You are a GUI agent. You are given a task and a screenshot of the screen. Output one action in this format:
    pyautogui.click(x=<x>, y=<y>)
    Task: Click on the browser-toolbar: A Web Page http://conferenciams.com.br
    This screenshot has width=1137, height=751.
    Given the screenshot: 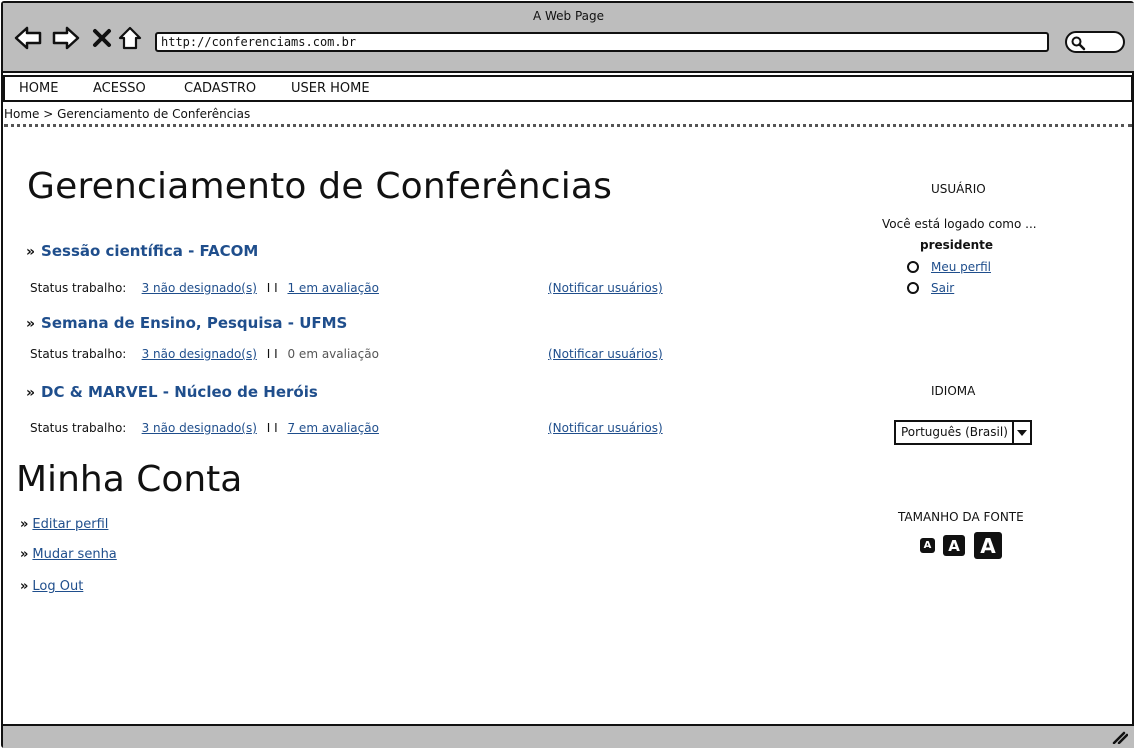 What is the action you would take?
    pyautogui.click(x=568, y=38)
    